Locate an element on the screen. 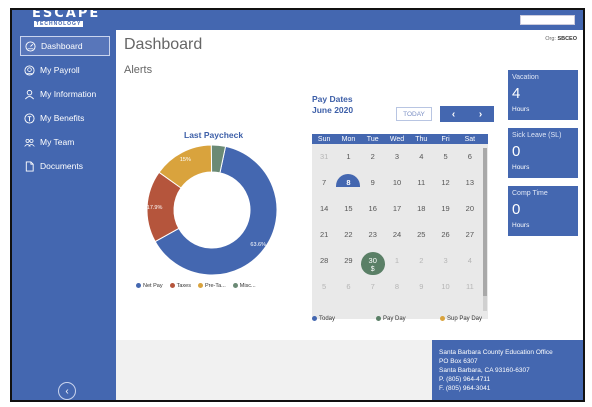 This screenshot has height=407, width=592. balance-card-sick-leave: Sick Leave (SL) 0 Hours is located at coordinates (543, 153).